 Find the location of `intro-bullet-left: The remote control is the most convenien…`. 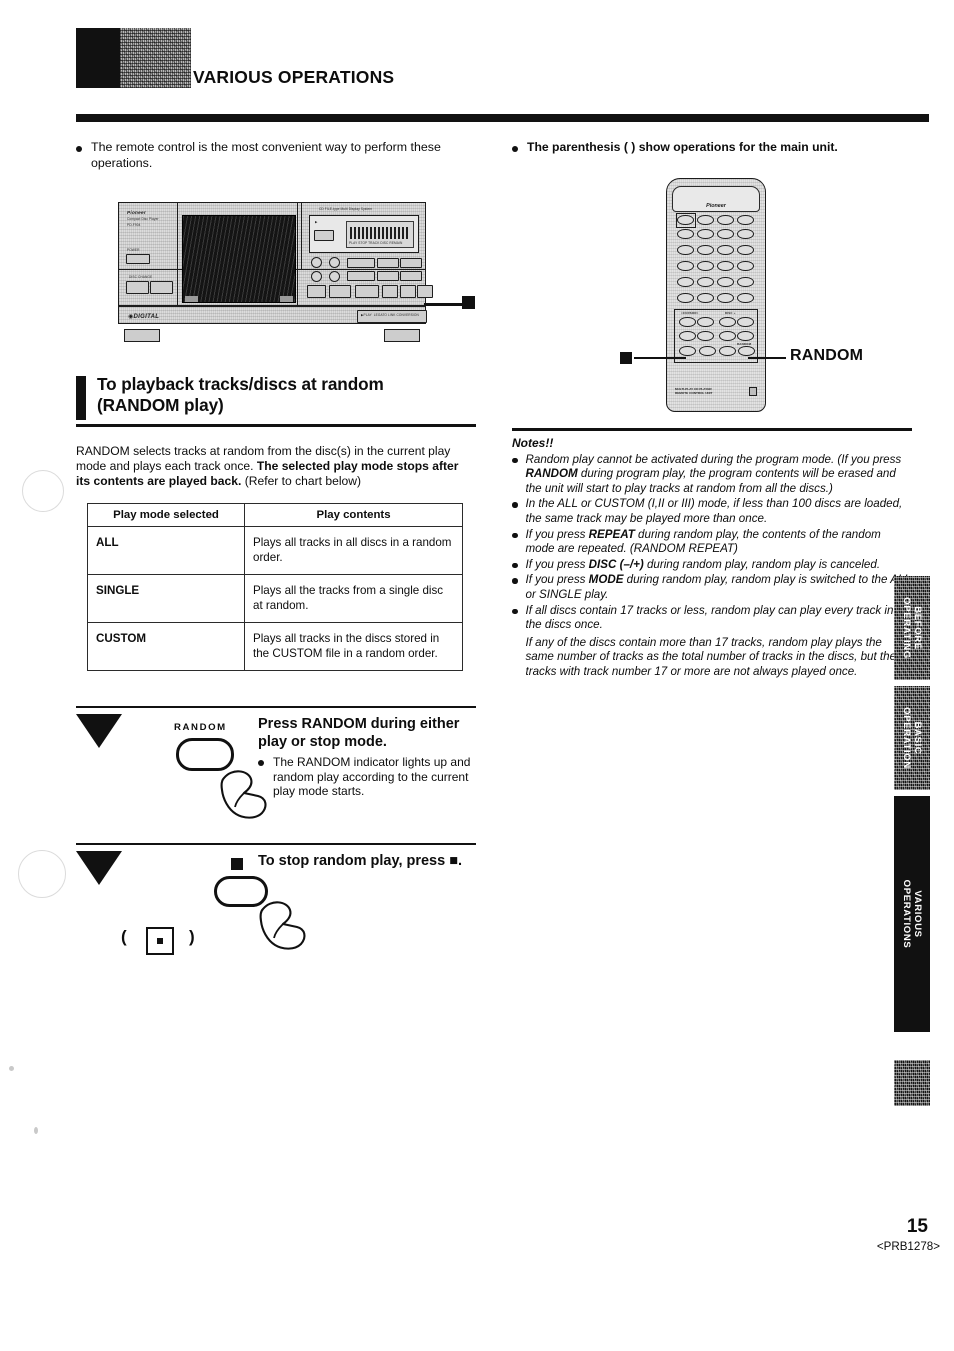

intro-bullet-left: The remote control is the most convenien… is located at coordinates (276, 155).